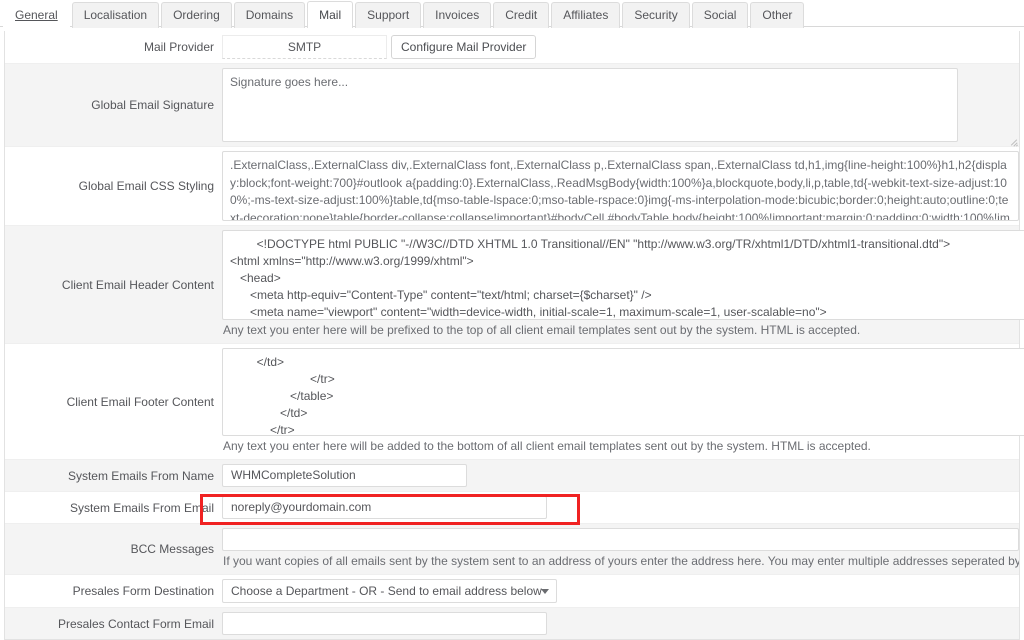 The width and height of the screenshot is (1024, 640). Describe the element at coordinates (178, 47) in the screenshot. I see `label-mail-provider: Mail Provider` at that location.